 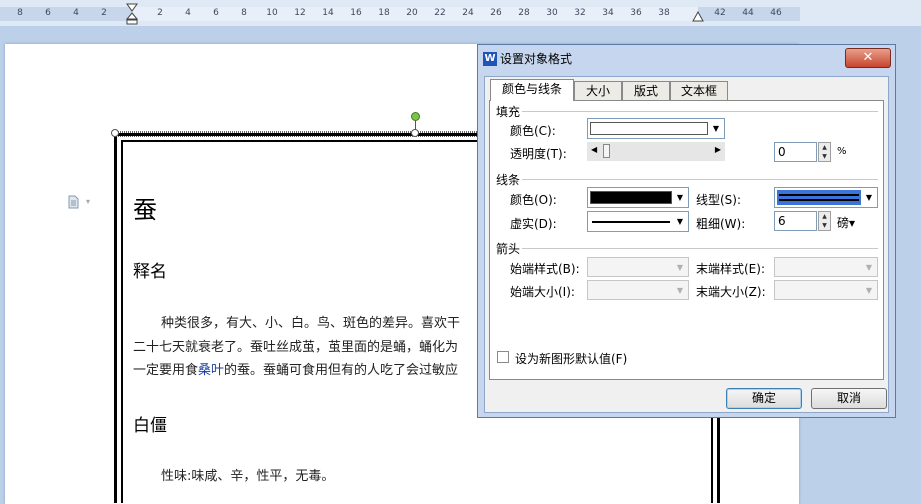 I want to click on set-default-checkbox, so click(x=503, y=357).